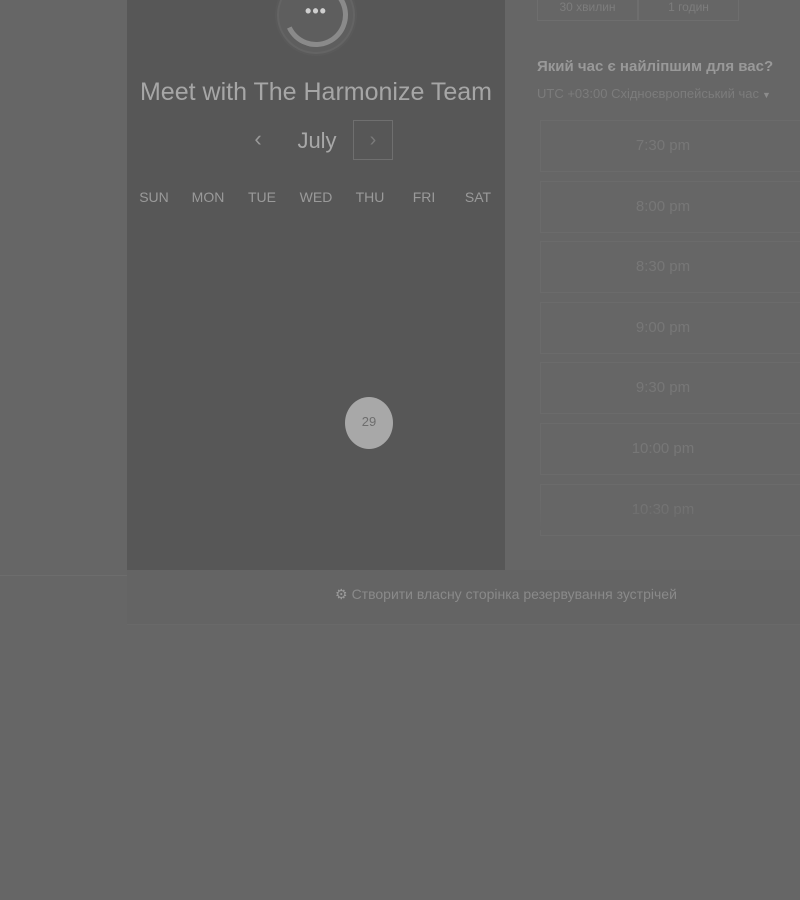 Image resolution: width=800 pixels, height=900 pixels. What do you see at coordinates (670, 328) in the screenshot?
I see `time-slot: 9:00 pm` at bounding box center [670, 328].